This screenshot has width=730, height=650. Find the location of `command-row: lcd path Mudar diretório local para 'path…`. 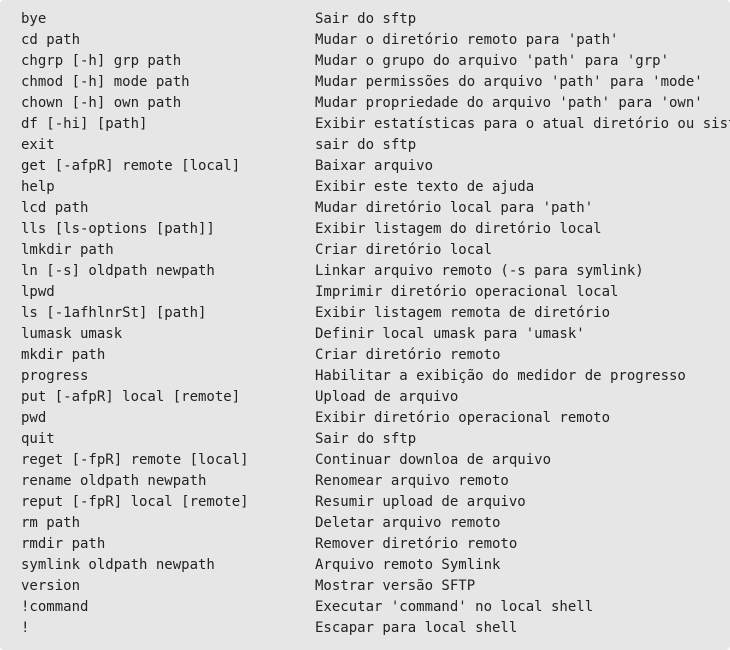

command-row: lcd path Mudar diretório local para 'path… is located at coordinates (365, 208).